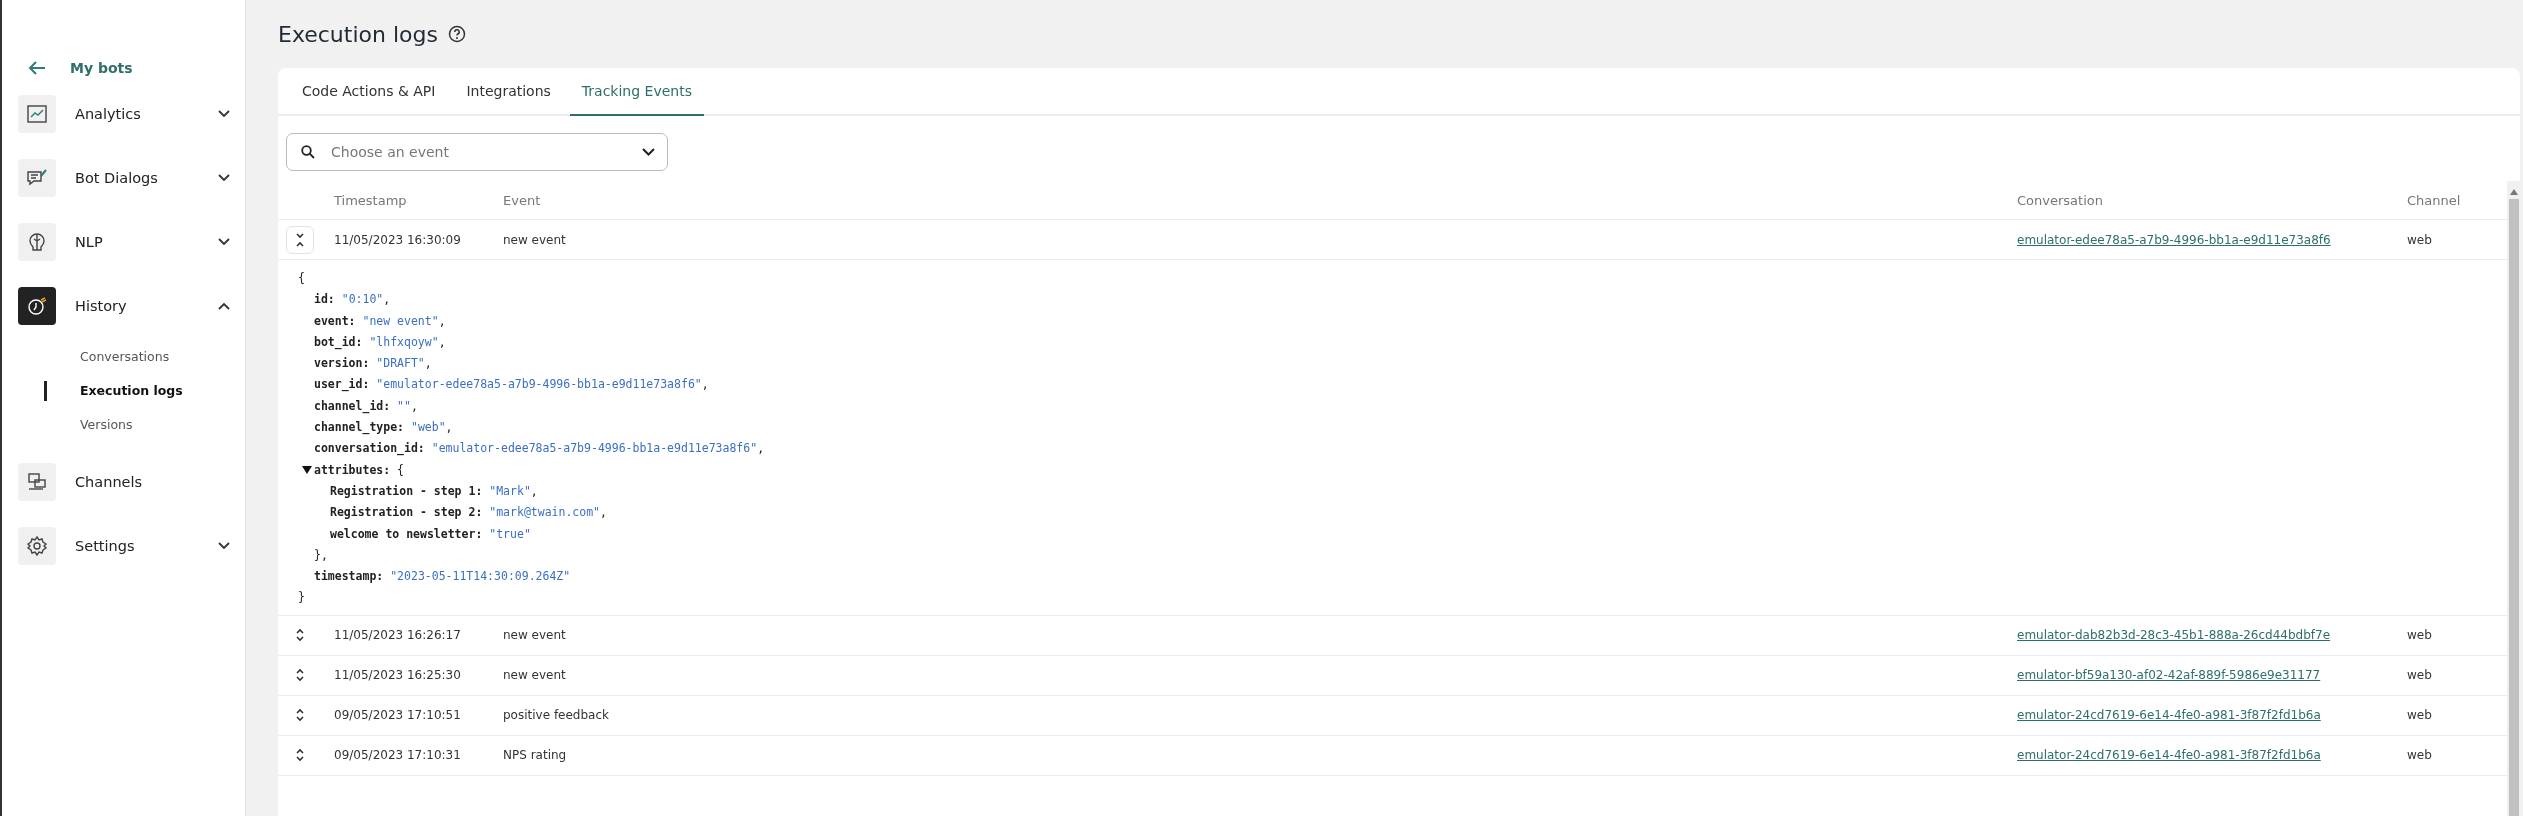 This screenshot has height=816, width=2523. Describe the element at coordinates (37, 482) in the screenshot. I see `monitor-icon` at that location.